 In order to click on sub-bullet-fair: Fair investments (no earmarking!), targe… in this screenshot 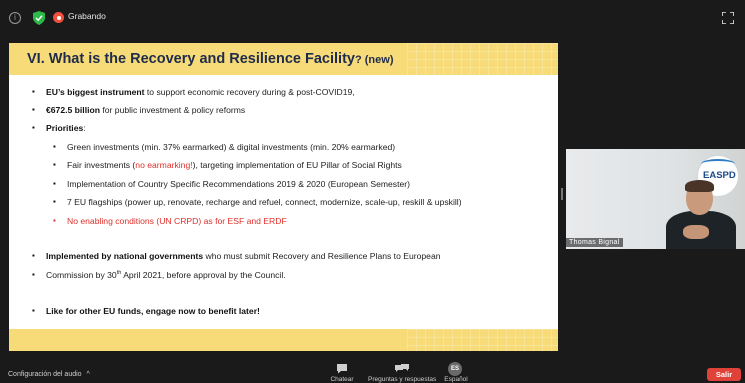, I will do `click(227, 165)`.